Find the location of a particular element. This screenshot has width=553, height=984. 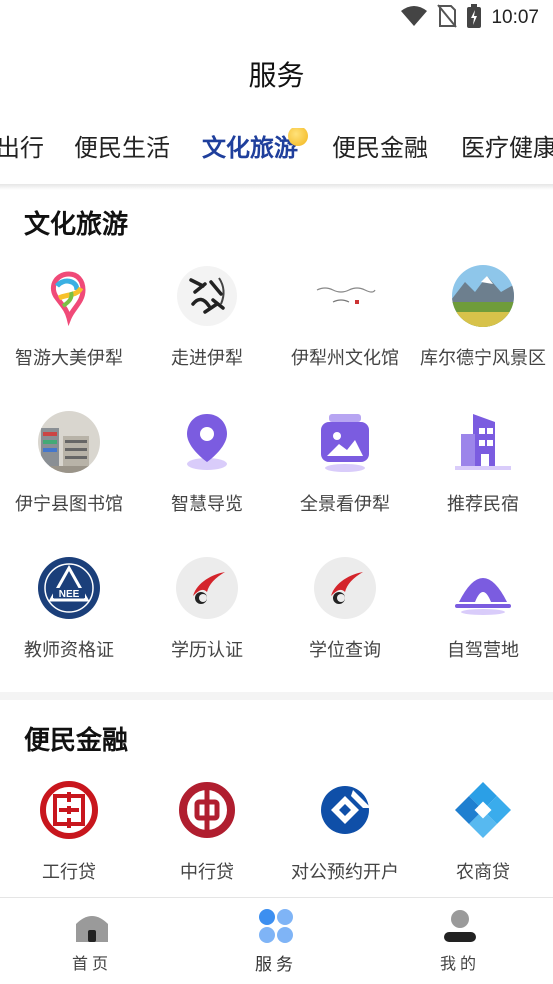

nav-profile: 我的 is located at coordinates (460, 941).